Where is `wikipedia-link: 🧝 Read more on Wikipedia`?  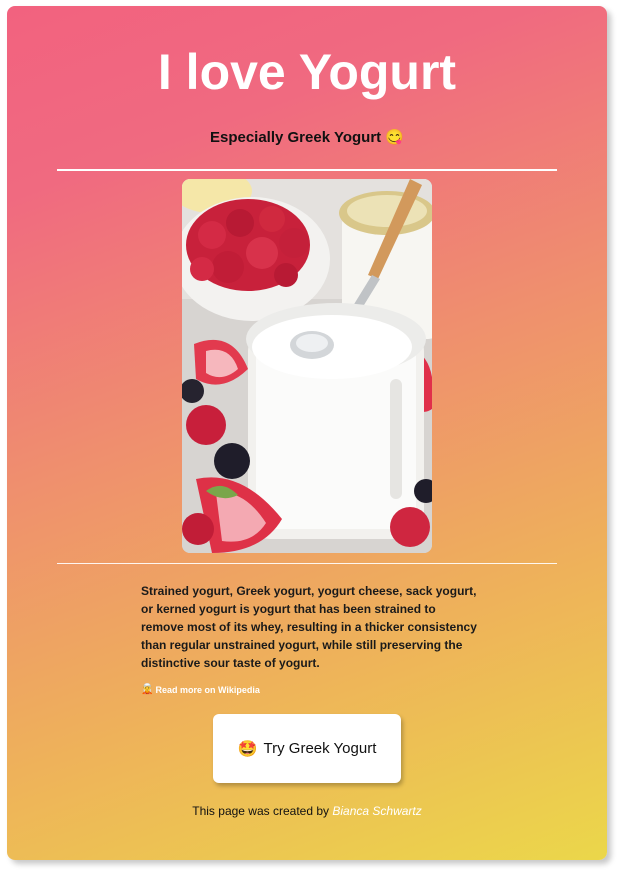
wikipedia-link: 🧝 Read more on Wikipedia is located at coordinates (200, 690).